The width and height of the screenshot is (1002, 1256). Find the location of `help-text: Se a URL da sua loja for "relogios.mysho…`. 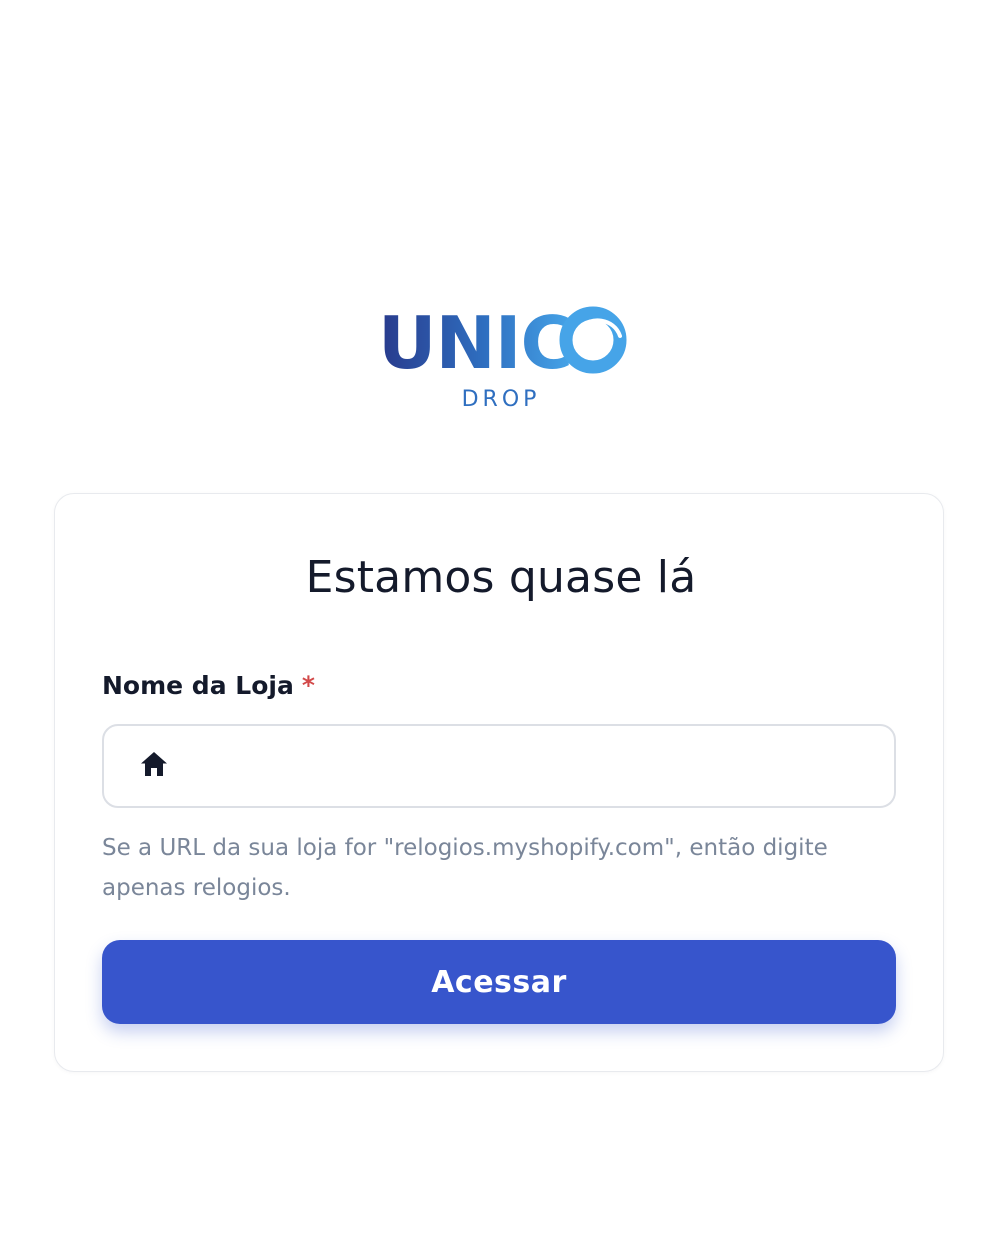

help-text: Se a URL da sua loja for "relogios.mysho… is located at coordinates (465, 868).